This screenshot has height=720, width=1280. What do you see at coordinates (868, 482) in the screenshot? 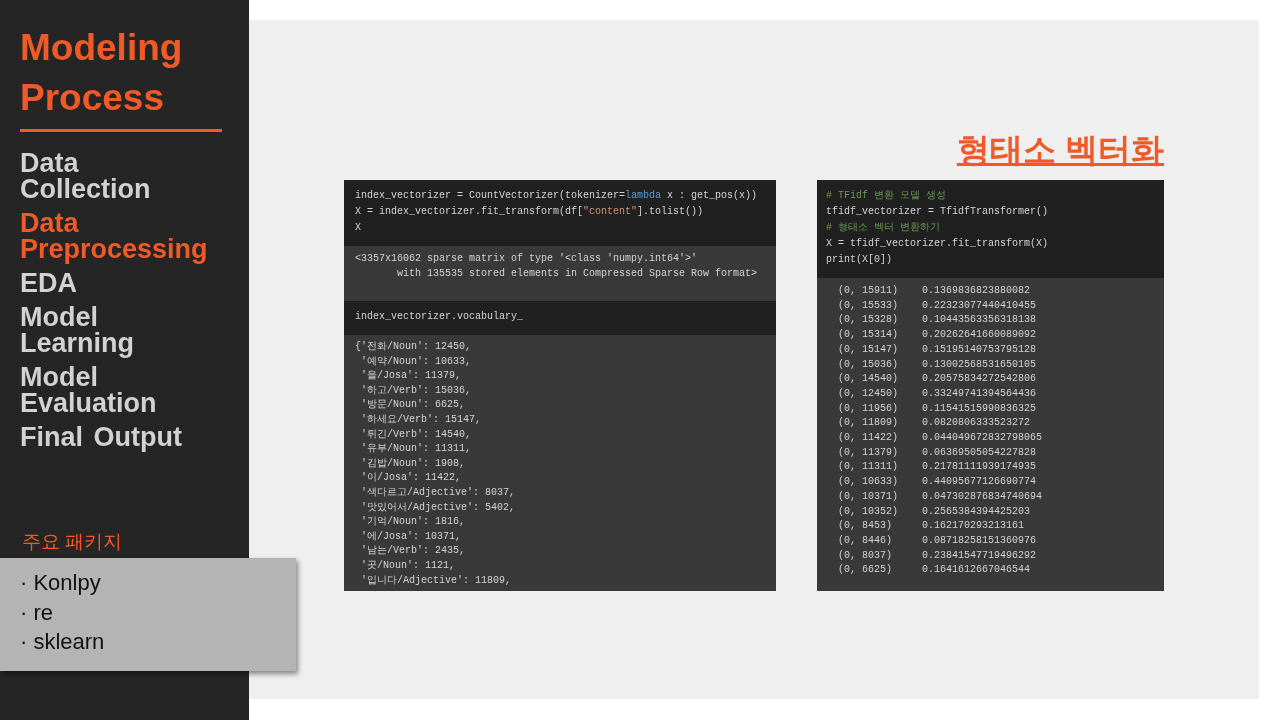
I see `matrix-index: (0, 10633)` at bounding box center [868, 482].